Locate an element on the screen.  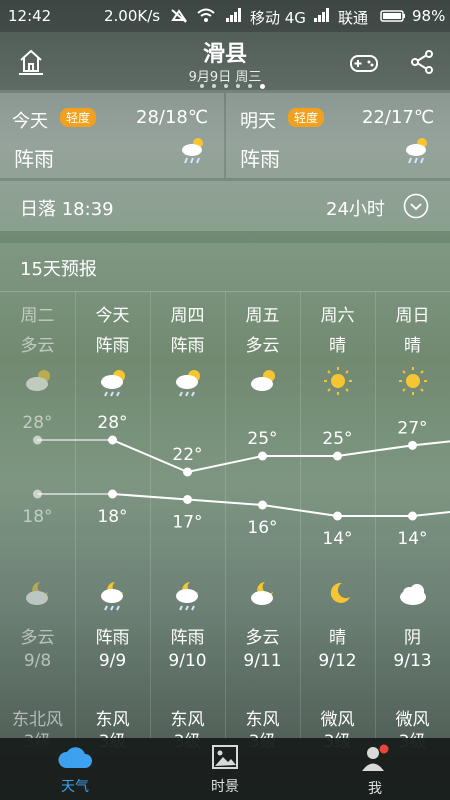
cloud-icon is located at coordinates (75, 757).